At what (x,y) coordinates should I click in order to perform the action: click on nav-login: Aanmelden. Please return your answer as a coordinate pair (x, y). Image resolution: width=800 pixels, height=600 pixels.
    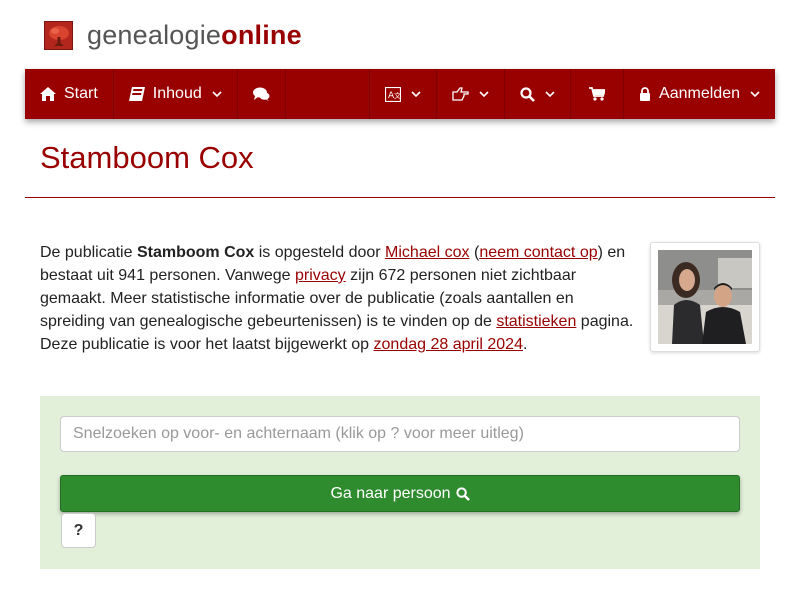
    Looking at the image, I should click on (699, 94).